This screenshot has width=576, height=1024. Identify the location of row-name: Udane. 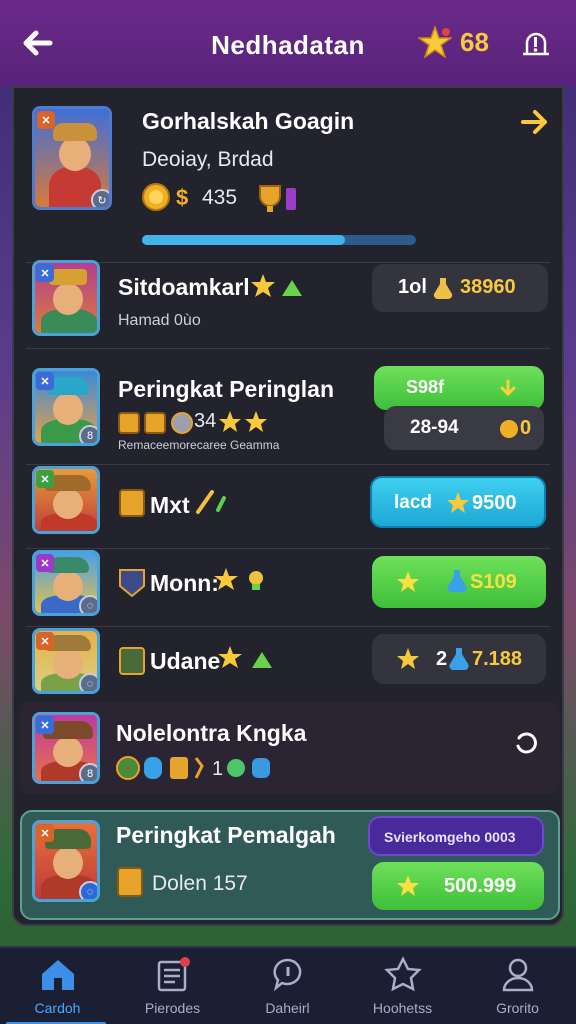
(185, 661).